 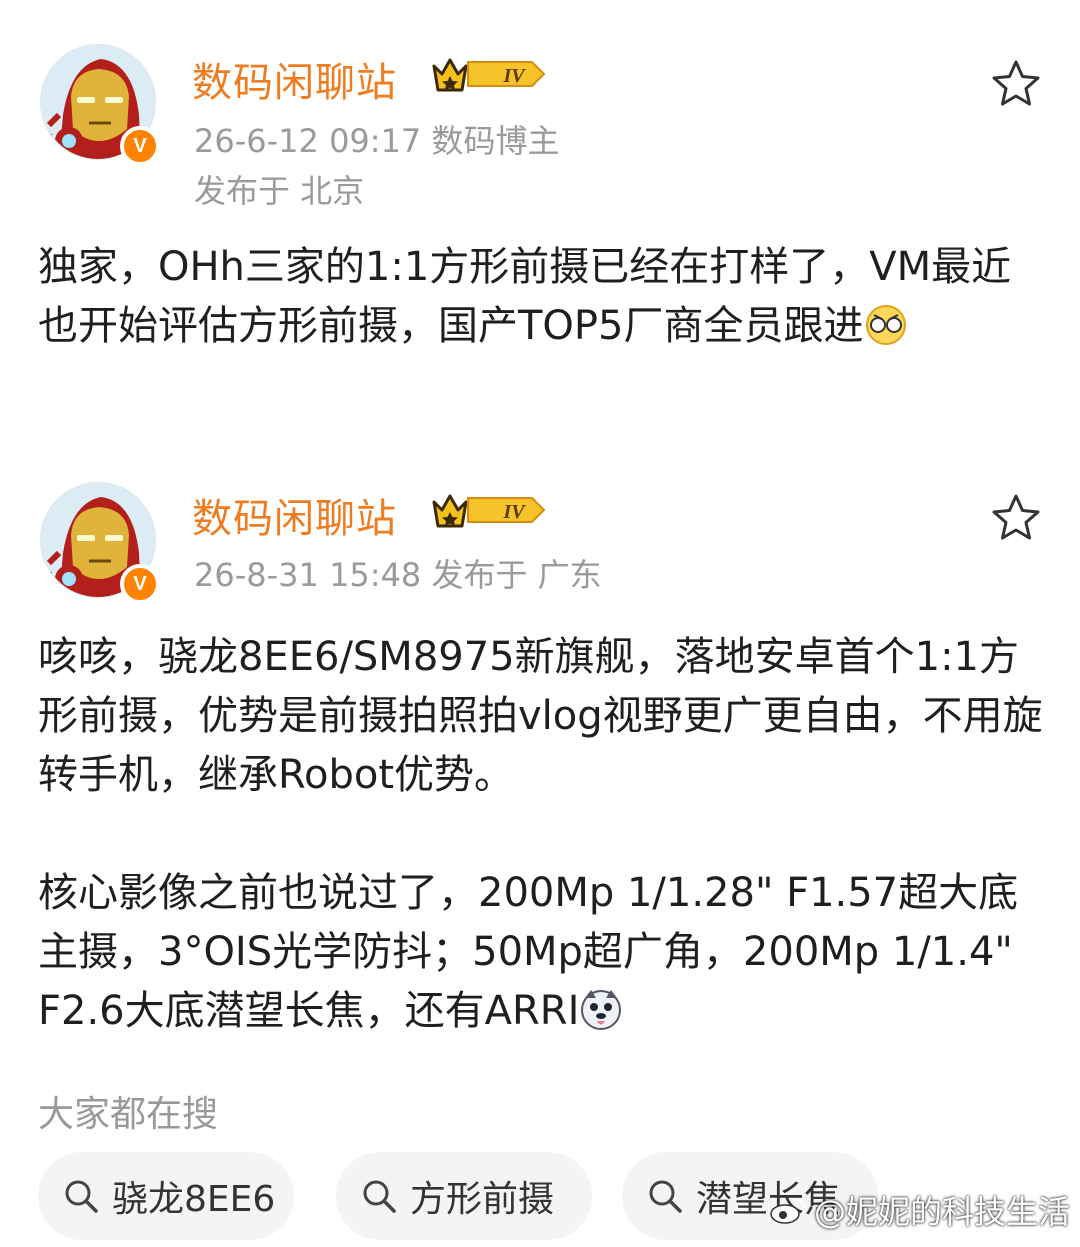 What do you see at coordinates (194, 1199) in the screenshot?
I see `search-chip-label: 骁龙8EE6` at bounding box center [194, 1199].